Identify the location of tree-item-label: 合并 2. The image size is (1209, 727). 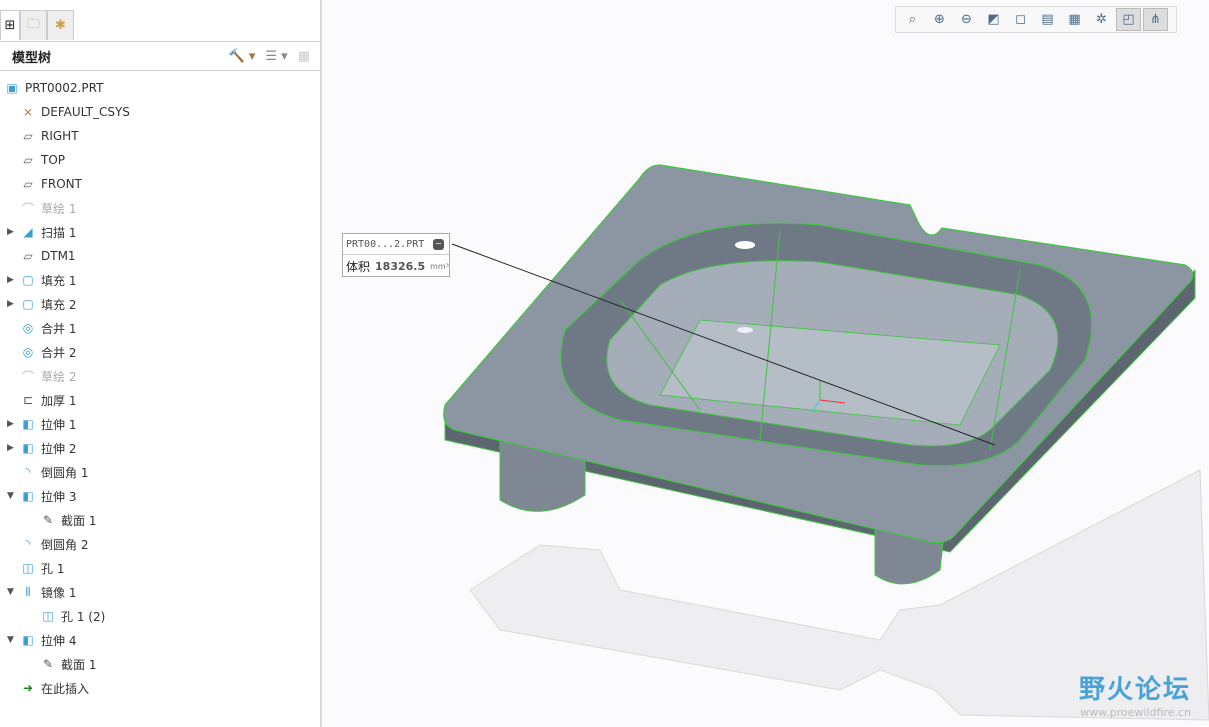
(59, 352).